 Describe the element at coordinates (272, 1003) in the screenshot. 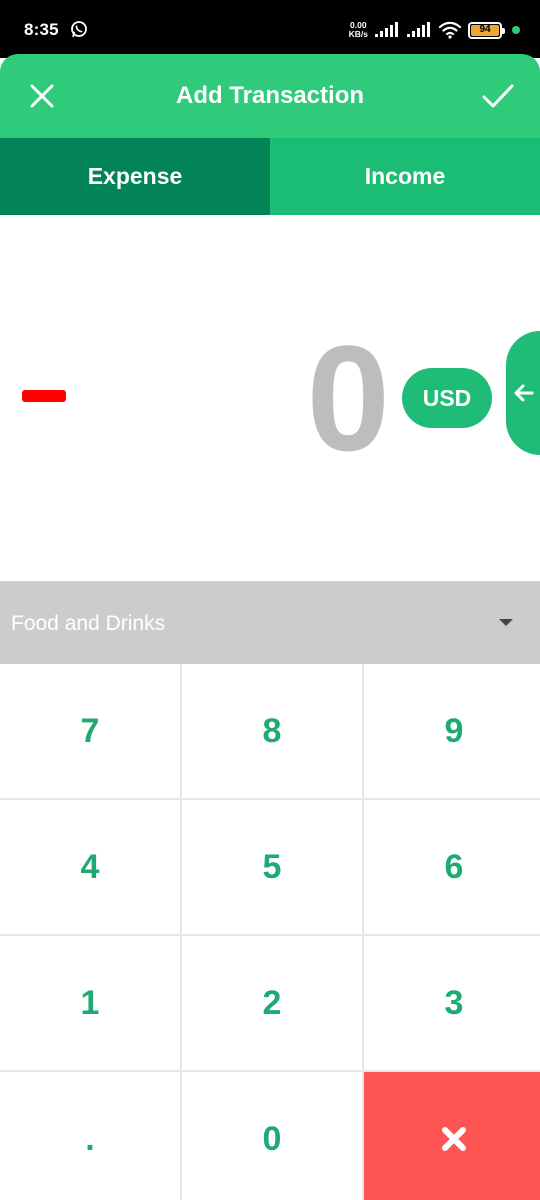

I see `key-2: 2` at that location.